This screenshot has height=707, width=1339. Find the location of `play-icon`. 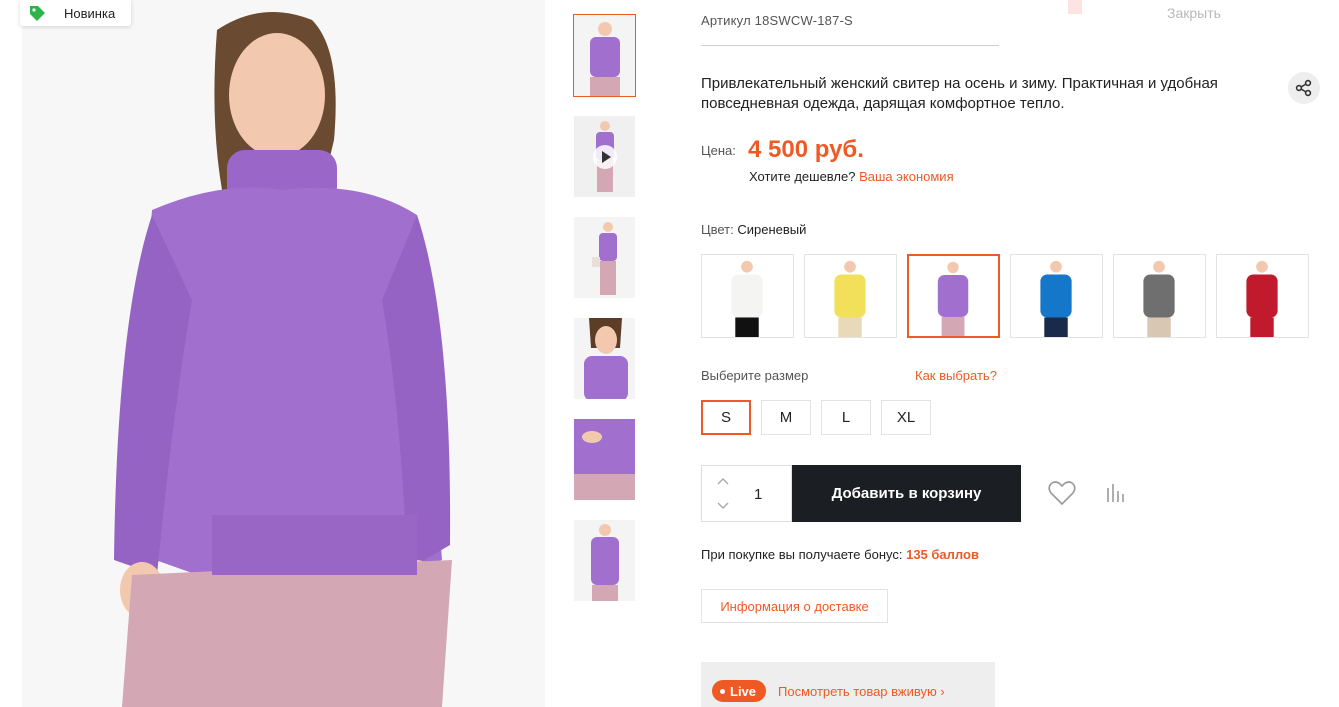

play-icon is located at coordinates (605, 157).